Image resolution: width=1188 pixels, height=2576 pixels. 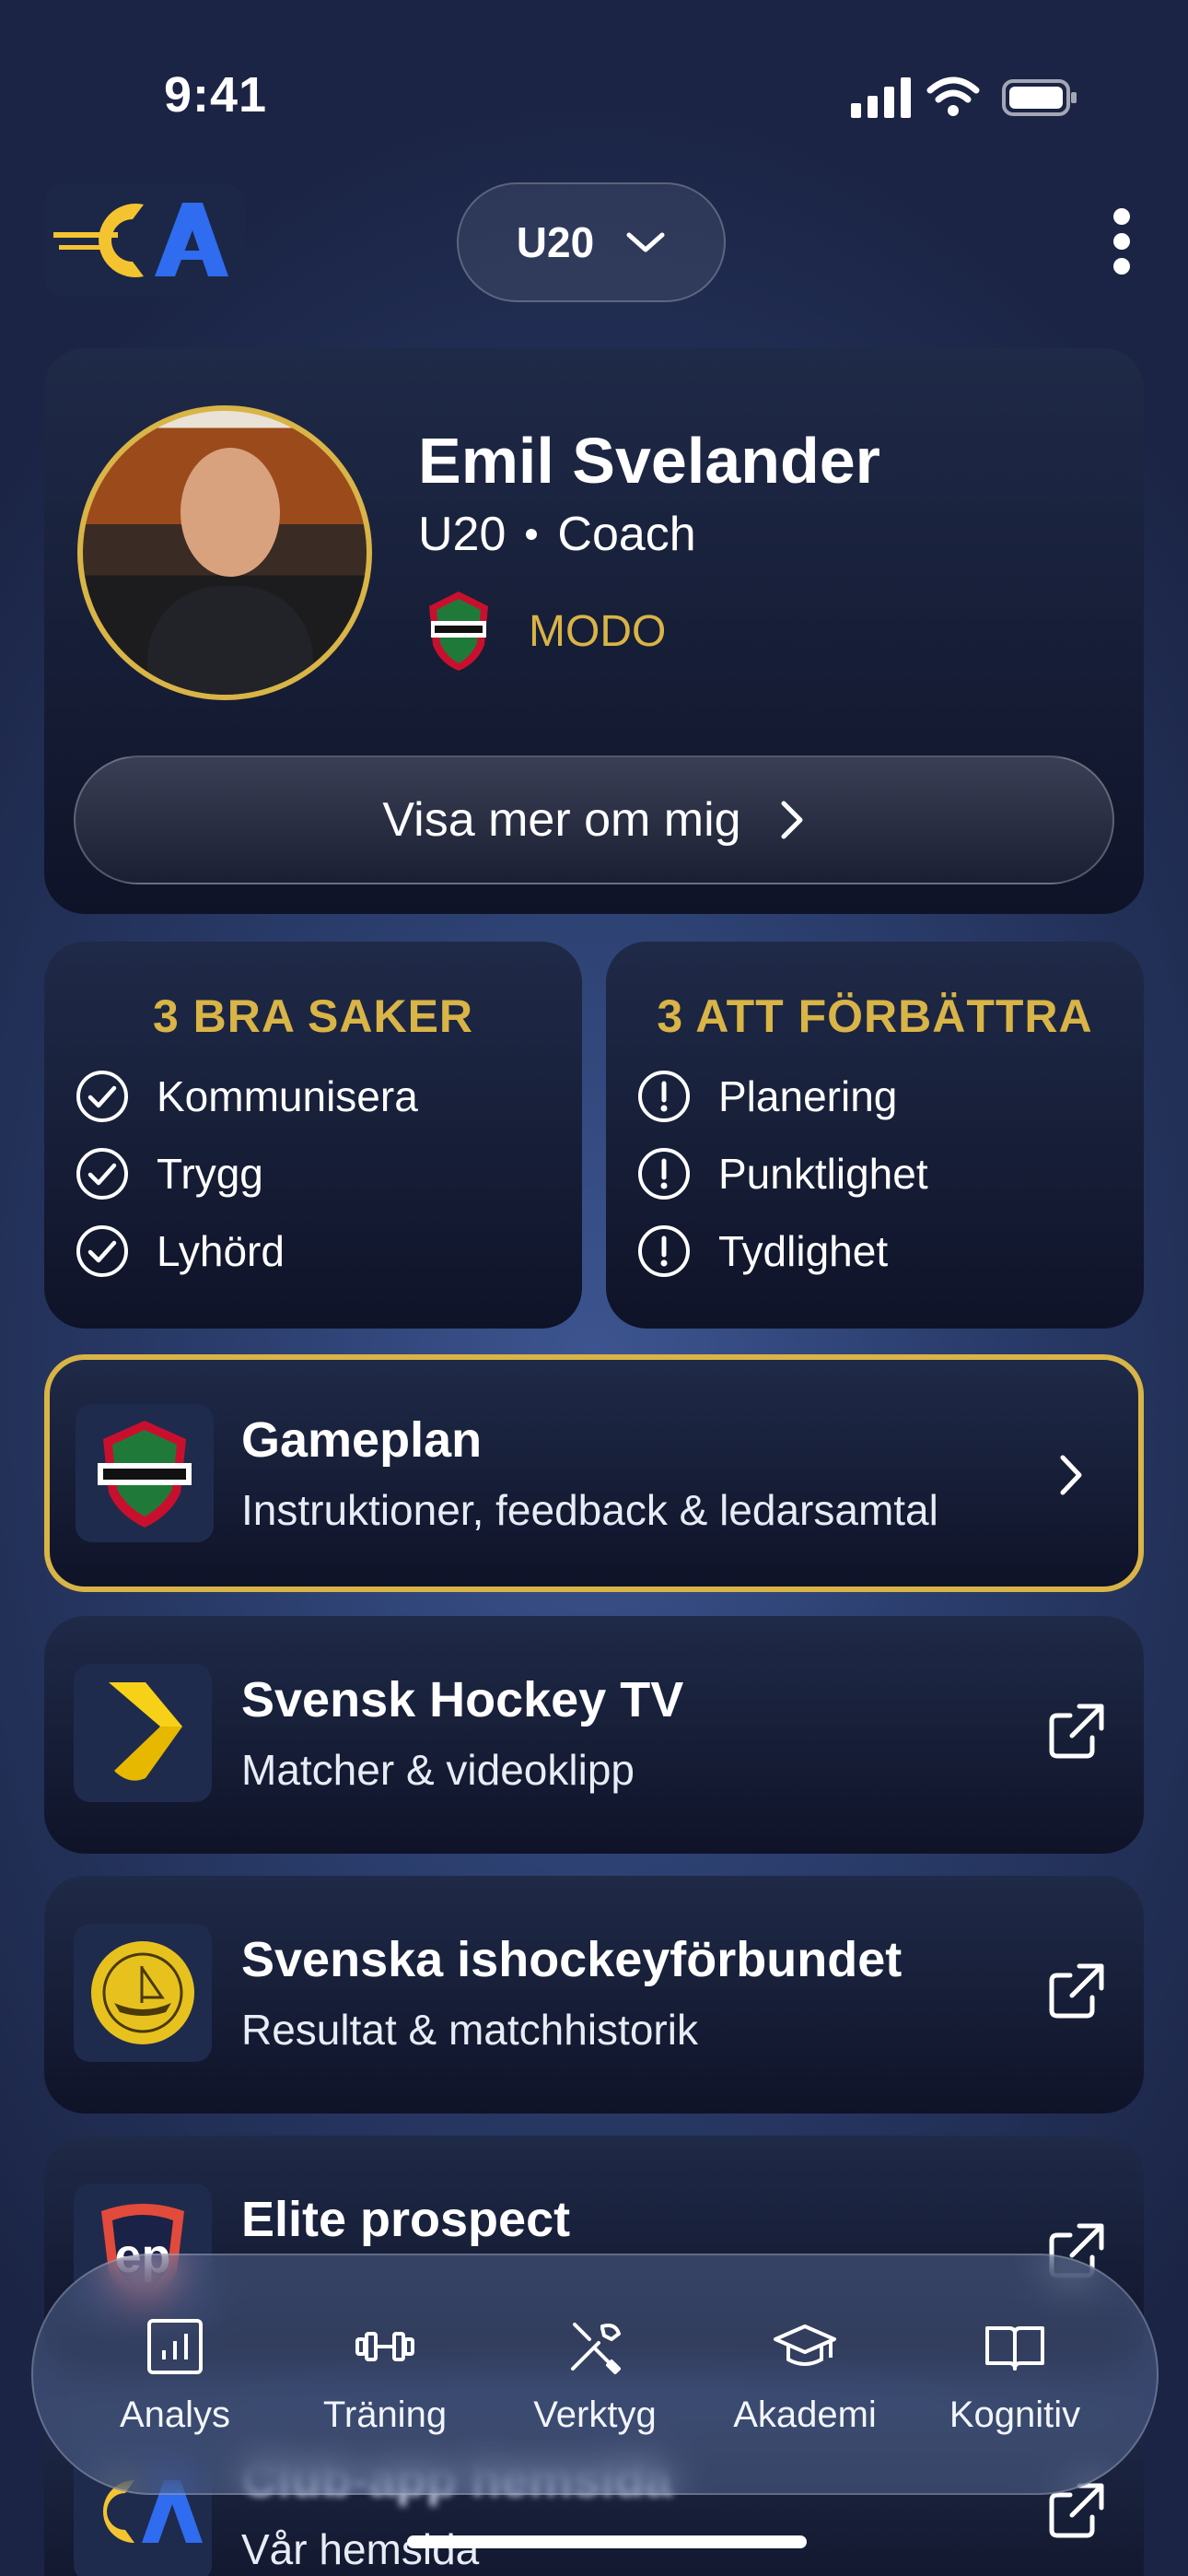 What do you see at coordinates (462, 1699) in the screenshot?
I see `shtv-title: Svensk Hockey TV` at bounding box center [462, 1699].